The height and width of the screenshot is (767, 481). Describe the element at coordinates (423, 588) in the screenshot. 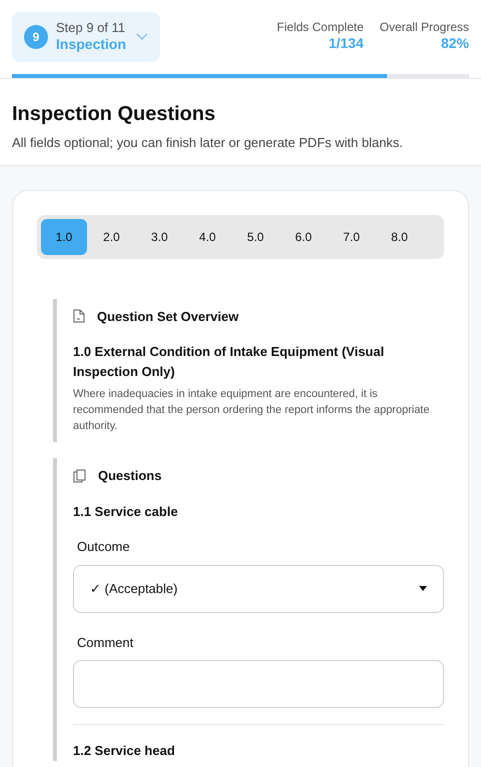

I see `caret-icon` at that location.